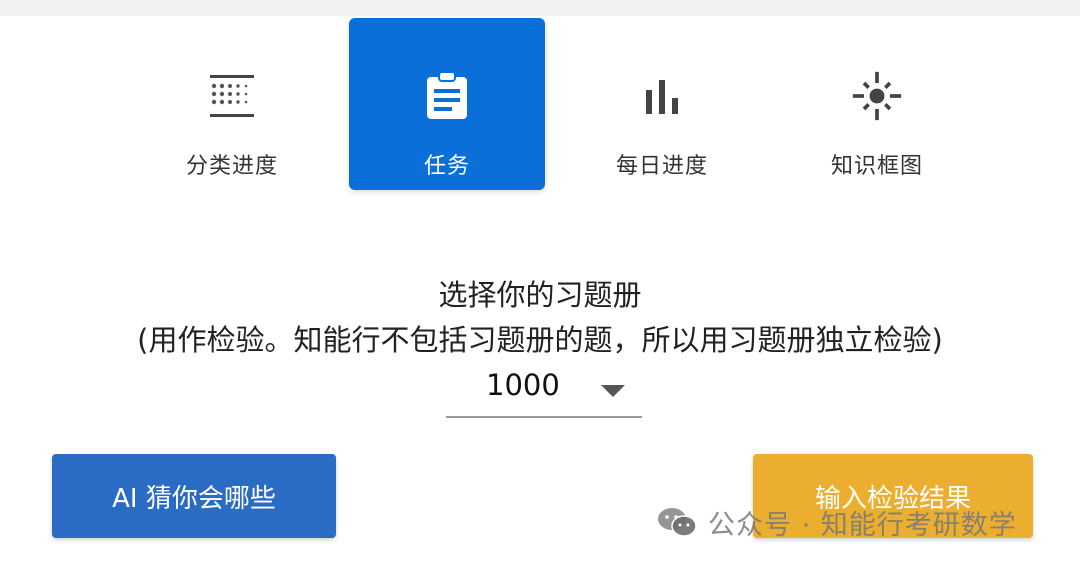 This screenshot has height=568, width=1080. I want to click on tab-tasks: 任务, so click(447, 104).